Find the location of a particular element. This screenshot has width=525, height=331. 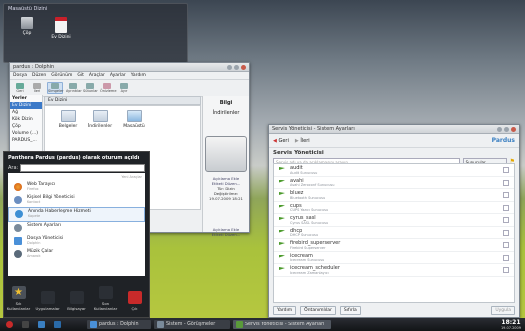

service-manager-titlebar: Servis Yöneticisi - Sistem Ayarları is located at coordinates (394, 129).